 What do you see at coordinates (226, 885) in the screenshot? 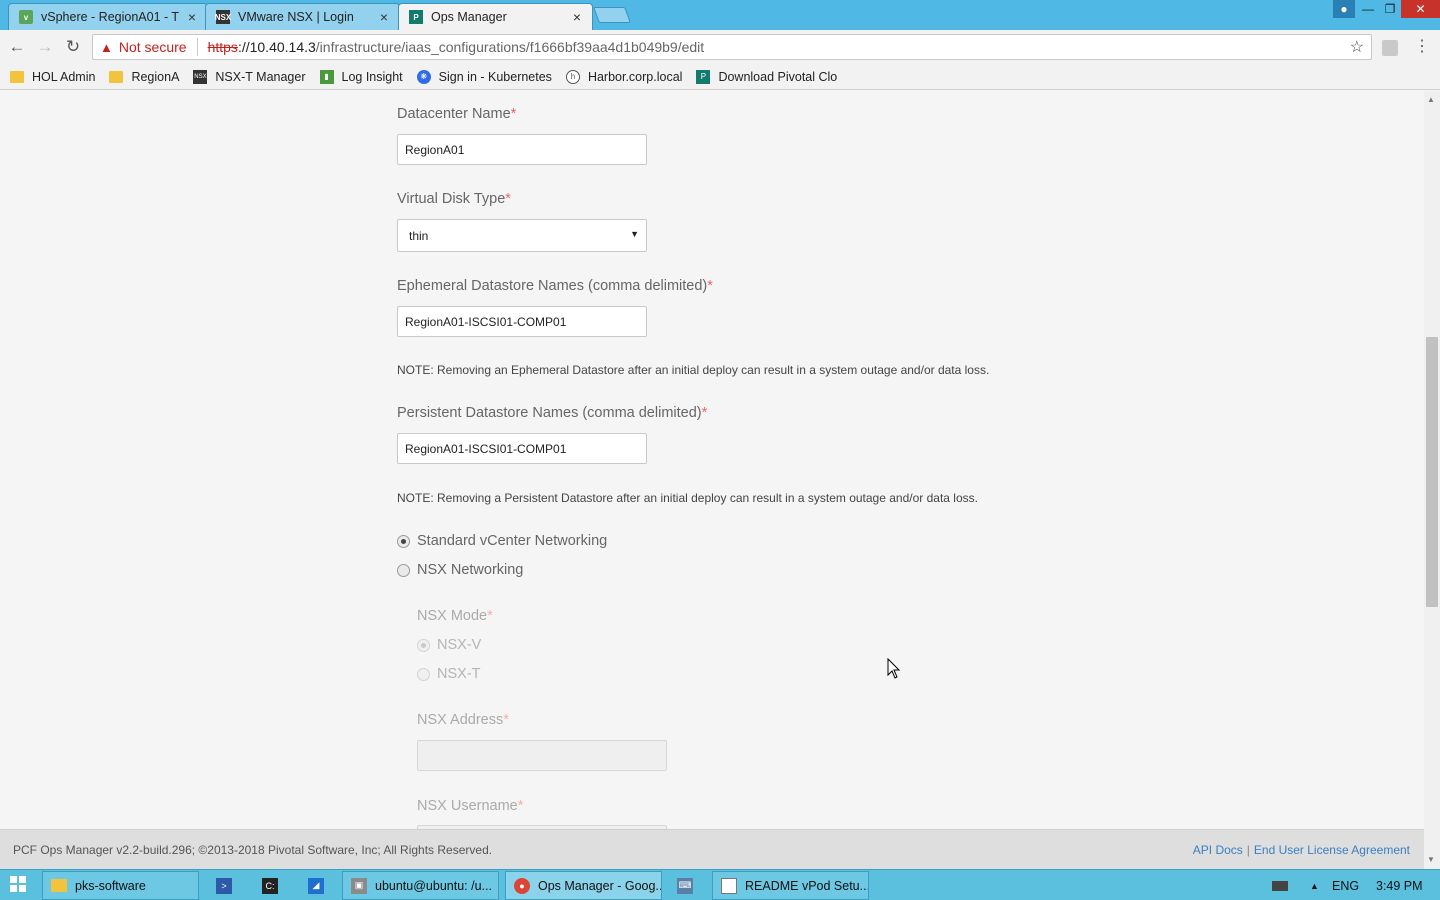
I see `powershell-icon: >` at bounding box center [226, 885].